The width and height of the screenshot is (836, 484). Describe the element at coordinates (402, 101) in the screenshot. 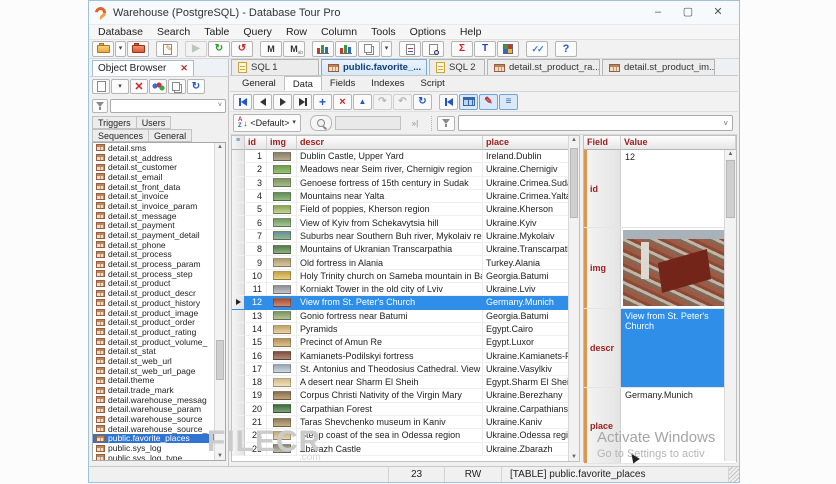

I see `cancel-edit-button: ↶` at that location.